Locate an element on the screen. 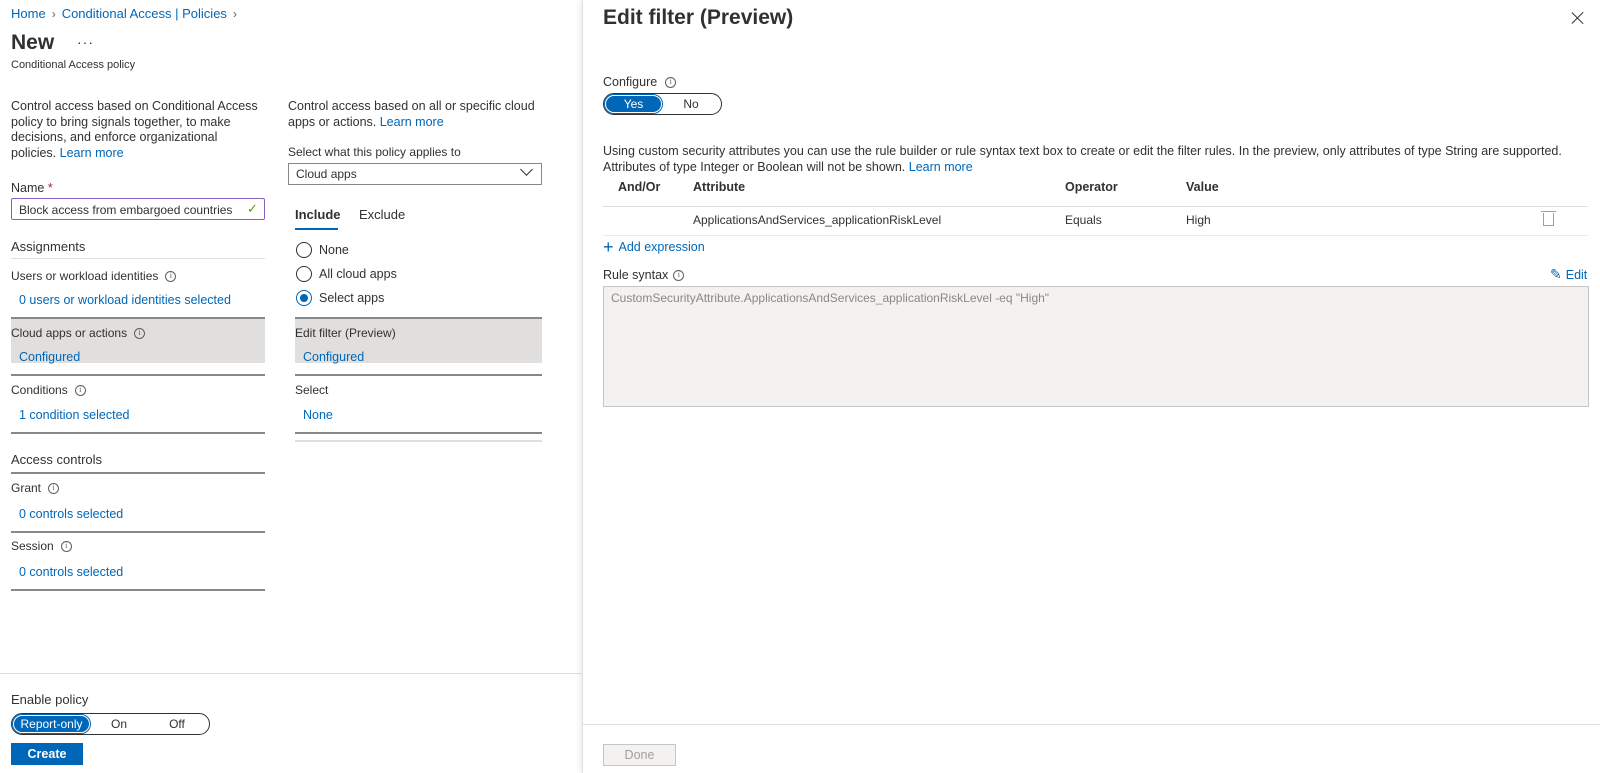  toggle-report-only: Report-only is located at coordinates (51, 724).